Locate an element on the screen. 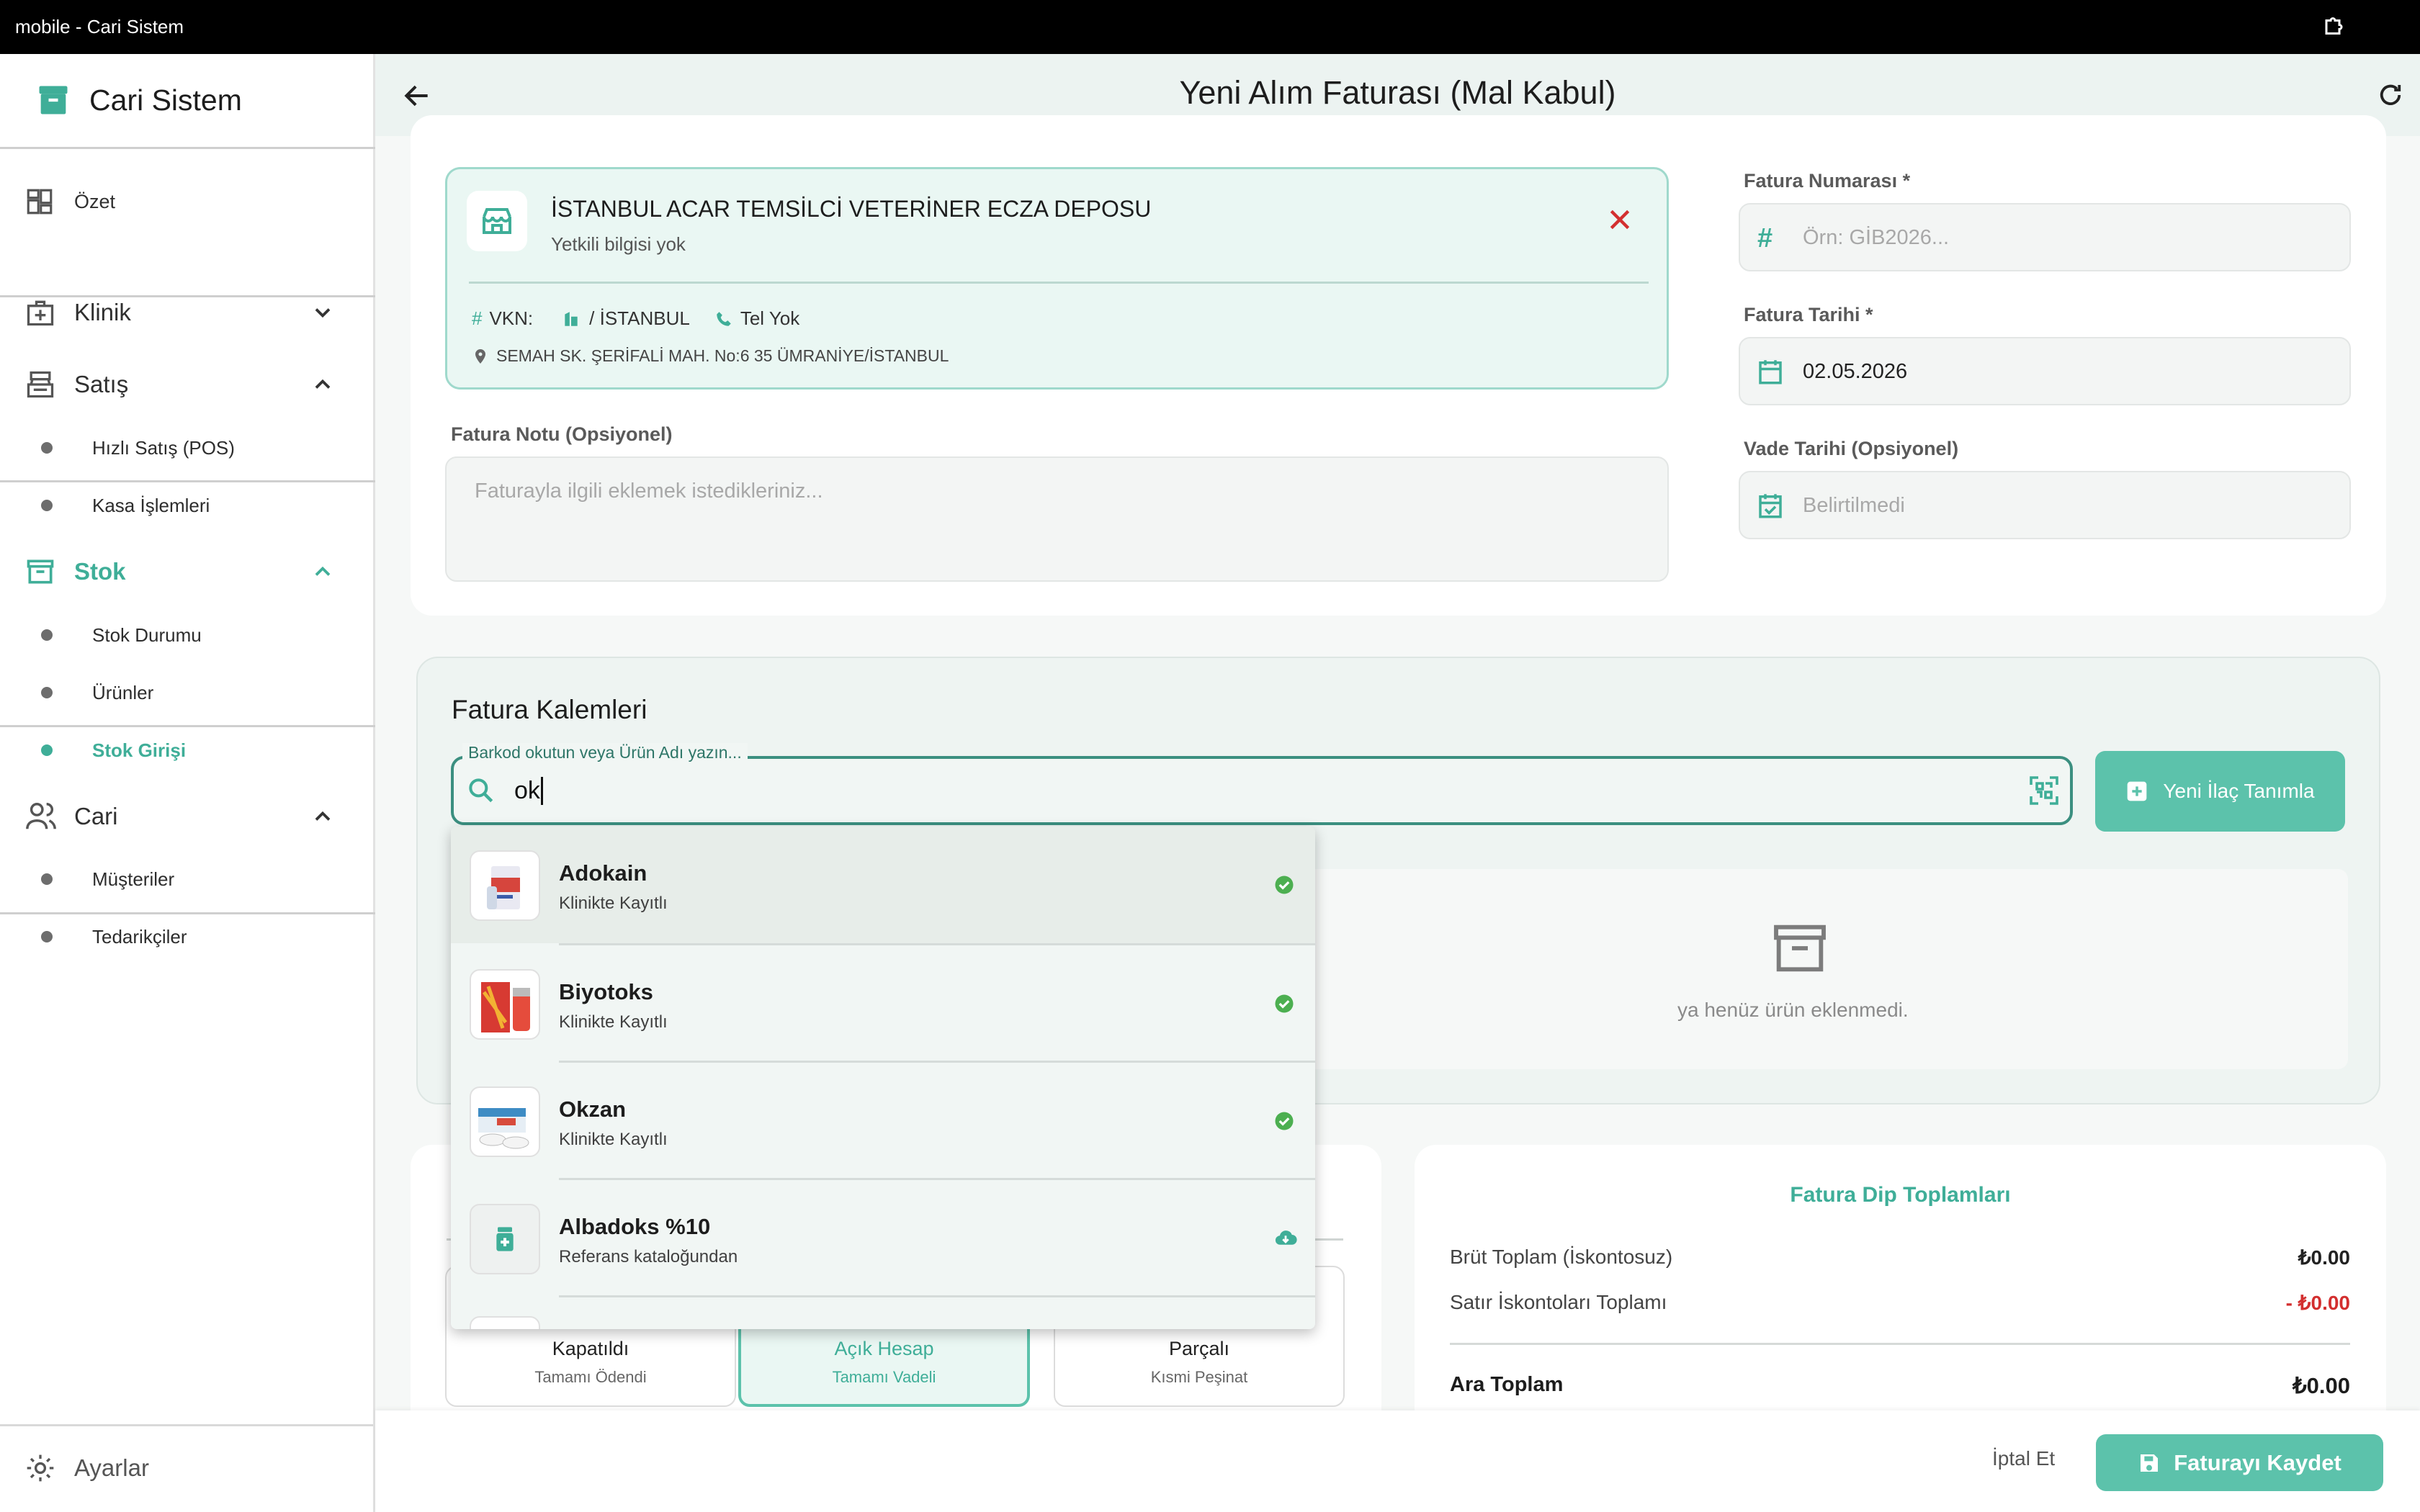 The width and height of the screenshot is (2420, 1512). sidebar-item-label: Hızlı Satış (POS) is located at coordinates (163, 447).